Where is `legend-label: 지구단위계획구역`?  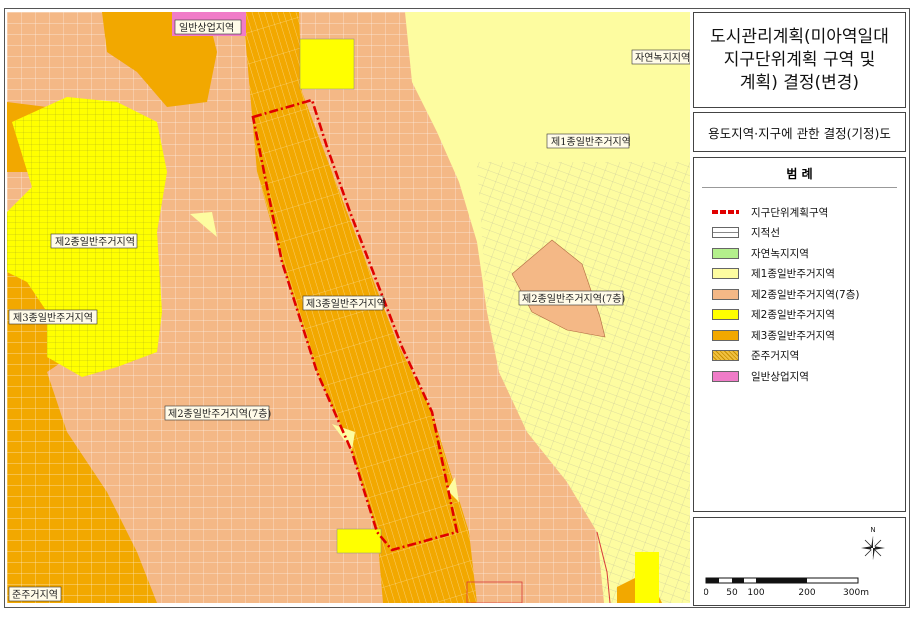
legend-label: 지구단위계획구역 is located at coordinates (790, 212).